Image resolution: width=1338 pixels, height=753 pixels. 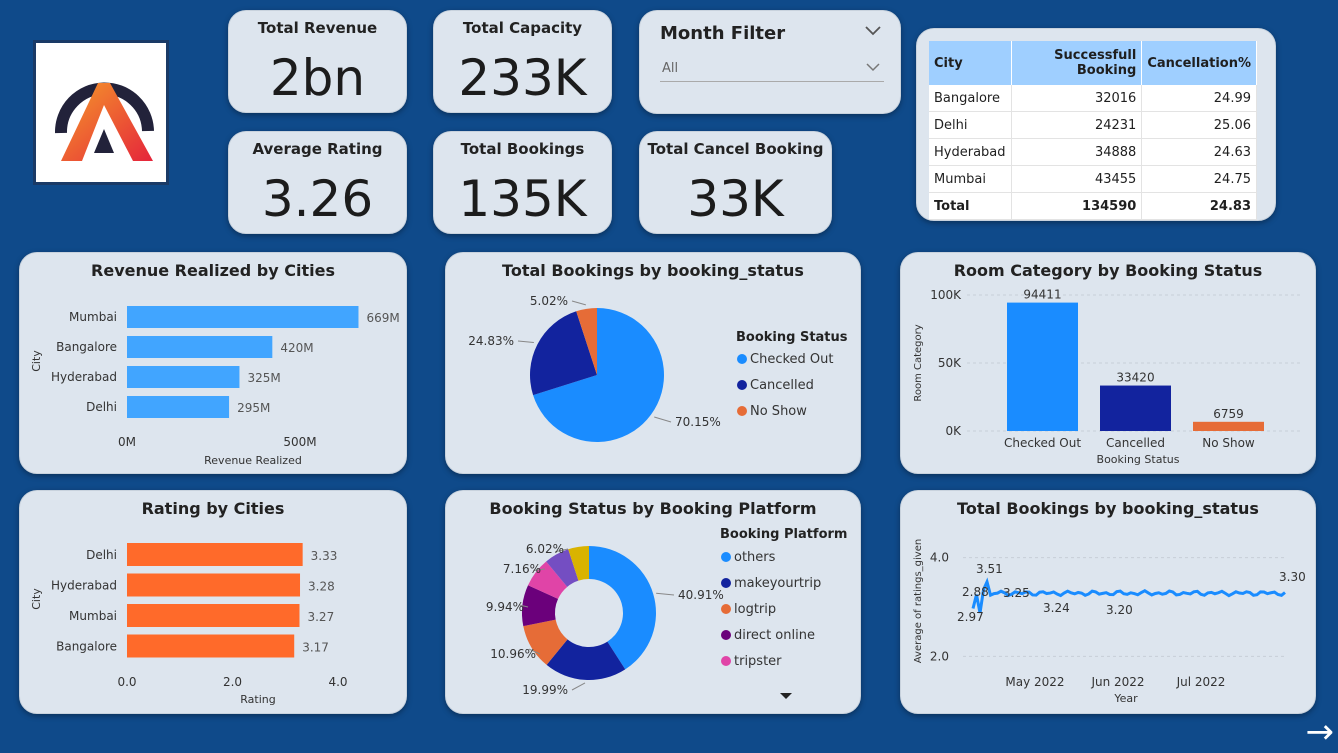 I want to click on x-tick-label: Jun 2022, so click(x=1117, y=682).